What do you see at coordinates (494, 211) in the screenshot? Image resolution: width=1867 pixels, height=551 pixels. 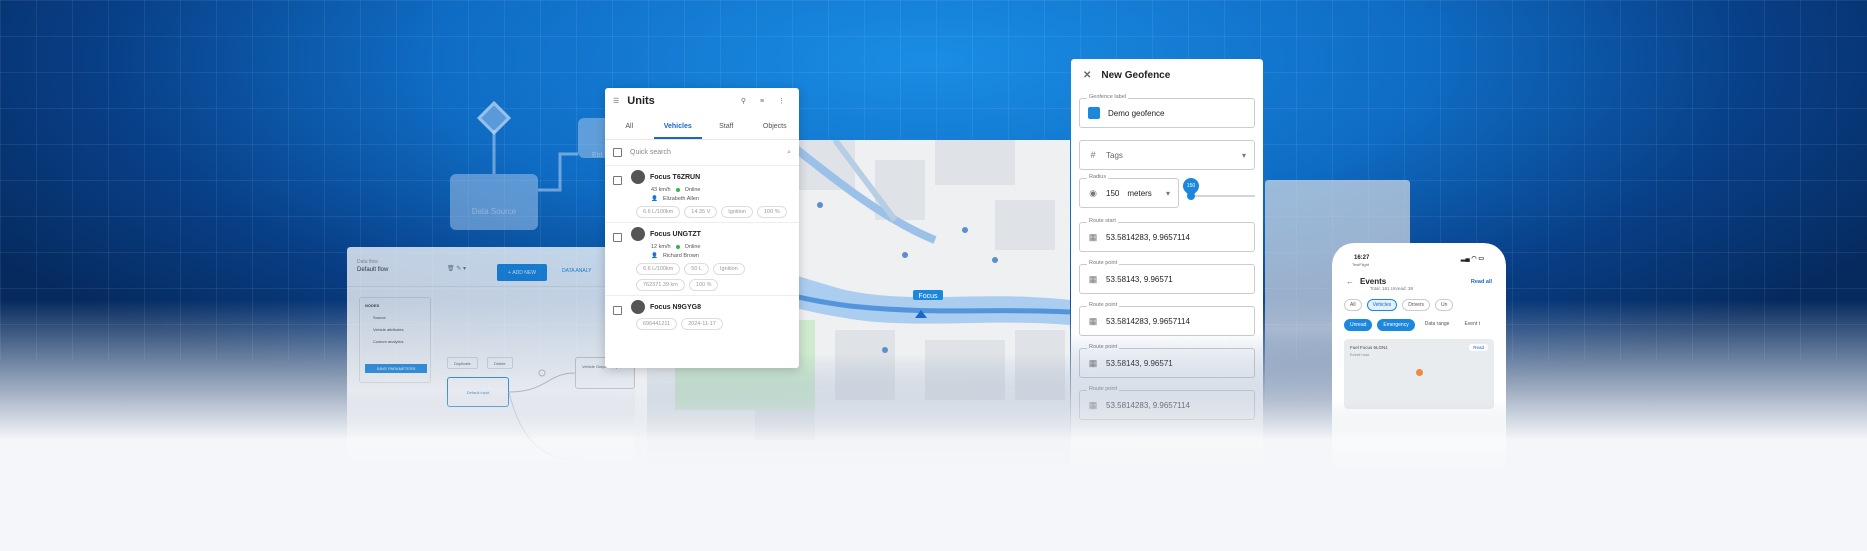 I see `data-source-label: Data Source` at bounding box center [494, 211].